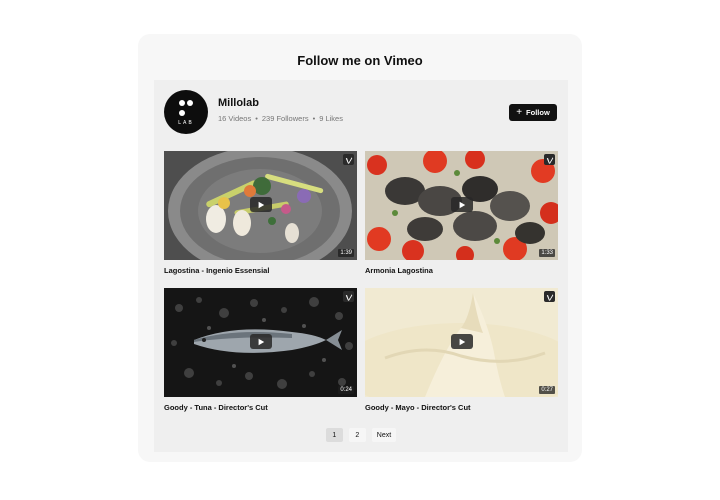  I want to click on video-duration: 0:24, so click(346, 390).